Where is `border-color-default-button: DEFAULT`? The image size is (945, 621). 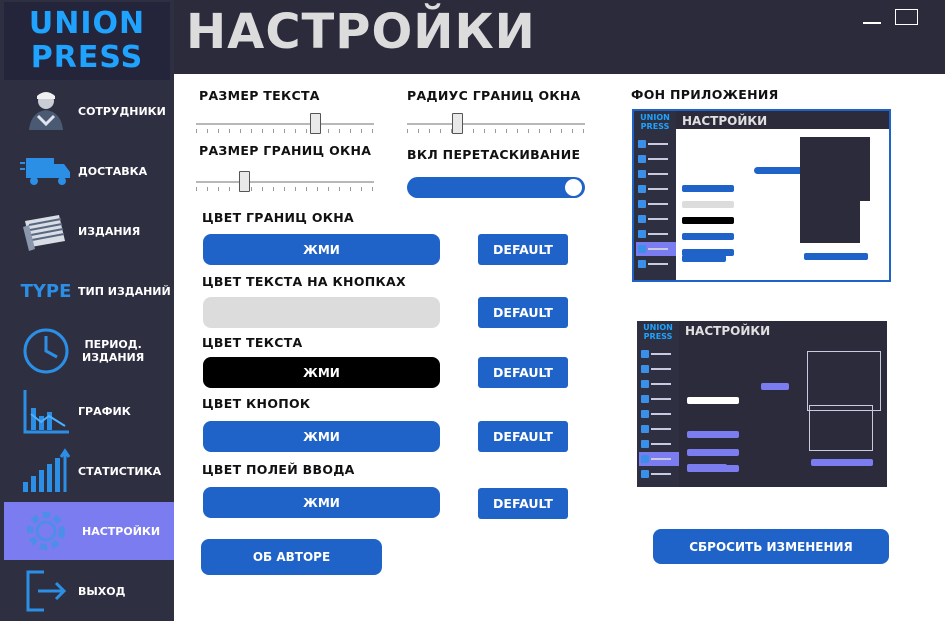
border-color-default-button: DEFAULT is located at coordinates (523, 249).